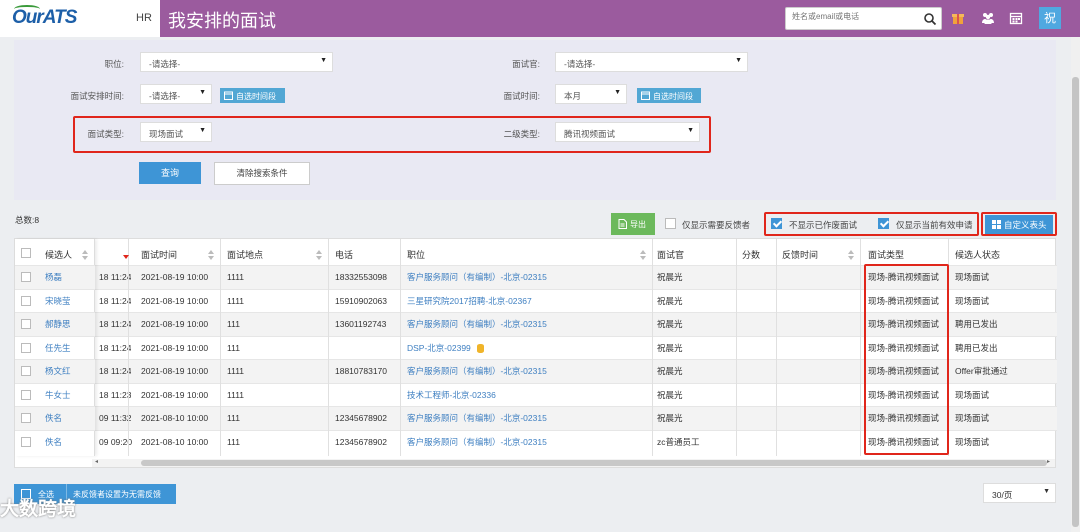 This screenshot has height=532, width=1080. What do you see at coordinates (58, 301) in the screenshot?
I see `candidate-name-link: 宋晓莹` at bounding box center [58, 301].